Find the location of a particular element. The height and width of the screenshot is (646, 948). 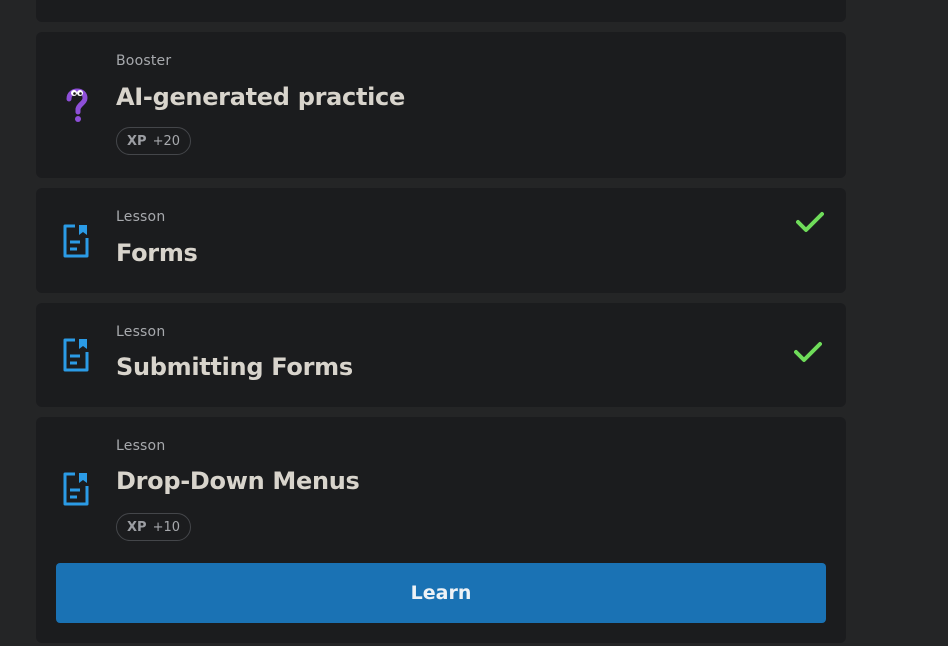

xp-value: +10 is located at coordinates (166, 527).